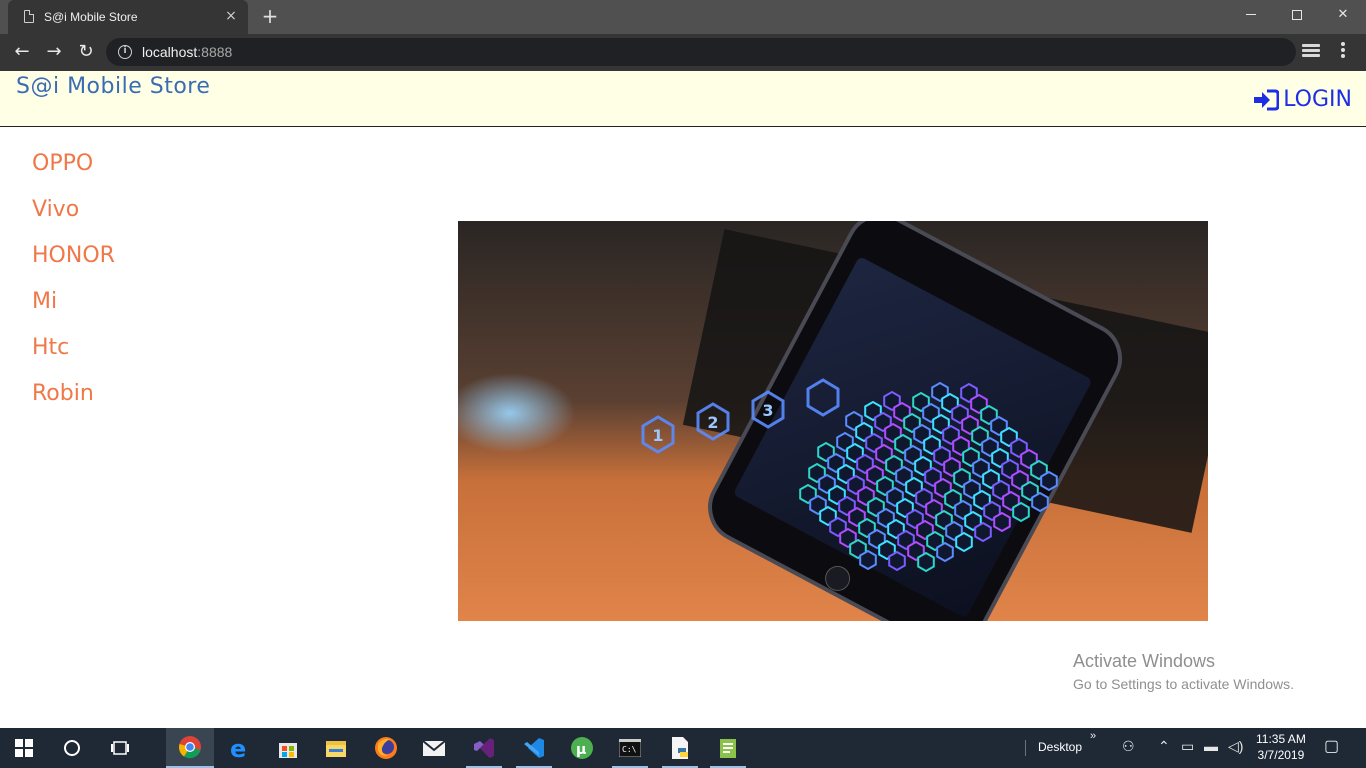  I want to click on taskbar-visual-studio, so click(484, 748).